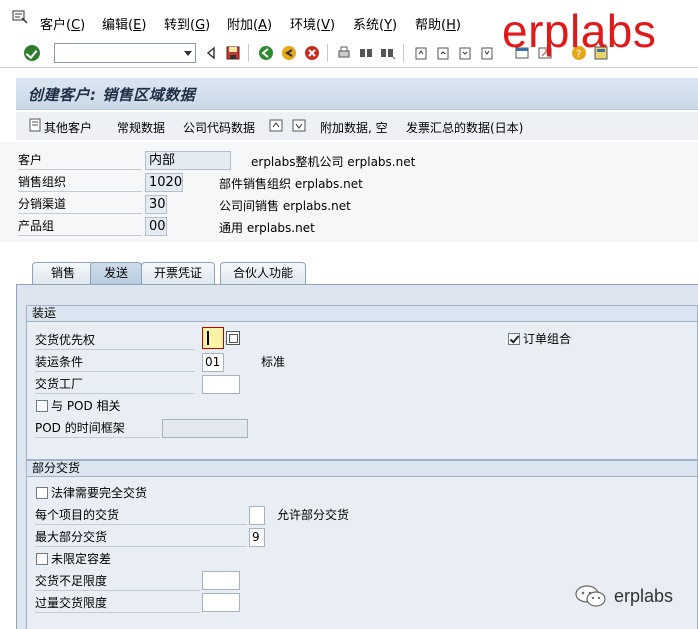 This screenshot has height=629, width=698. I want to click on customer-field: 内部, so click(188, 160).